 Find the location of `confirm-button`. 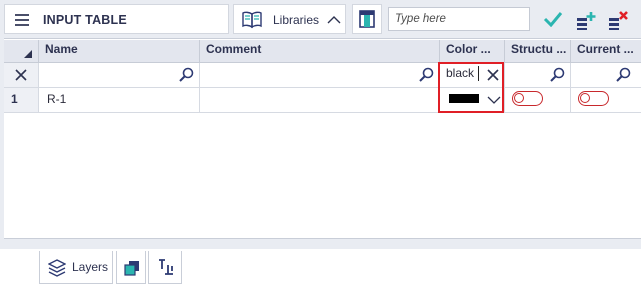

confirm-button is located at coordinates (553, 19).